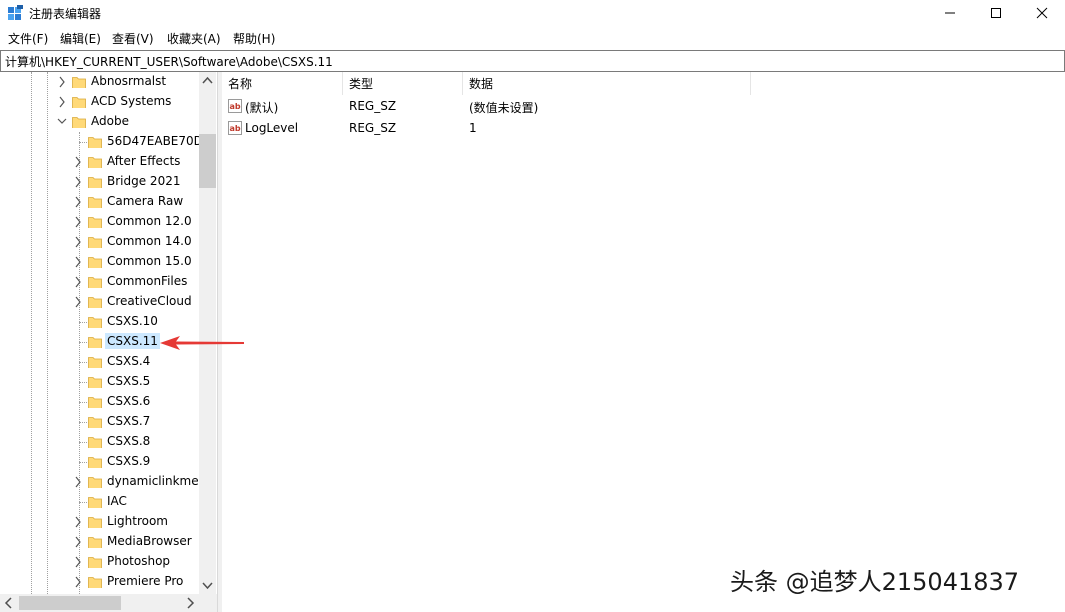  I want to click on tree-item-label: CSXS.10, so click(132, 321).